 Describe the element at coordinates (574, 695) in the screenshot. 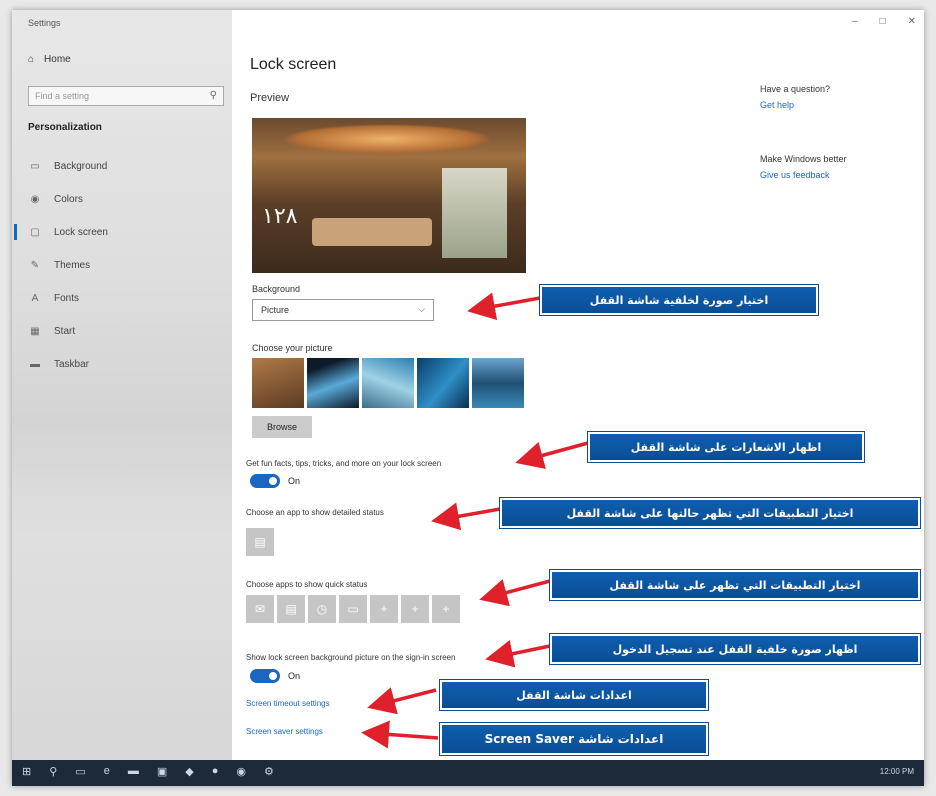

I see `callout-screen-timeout: اعدادات شاشة القفل` at that location.